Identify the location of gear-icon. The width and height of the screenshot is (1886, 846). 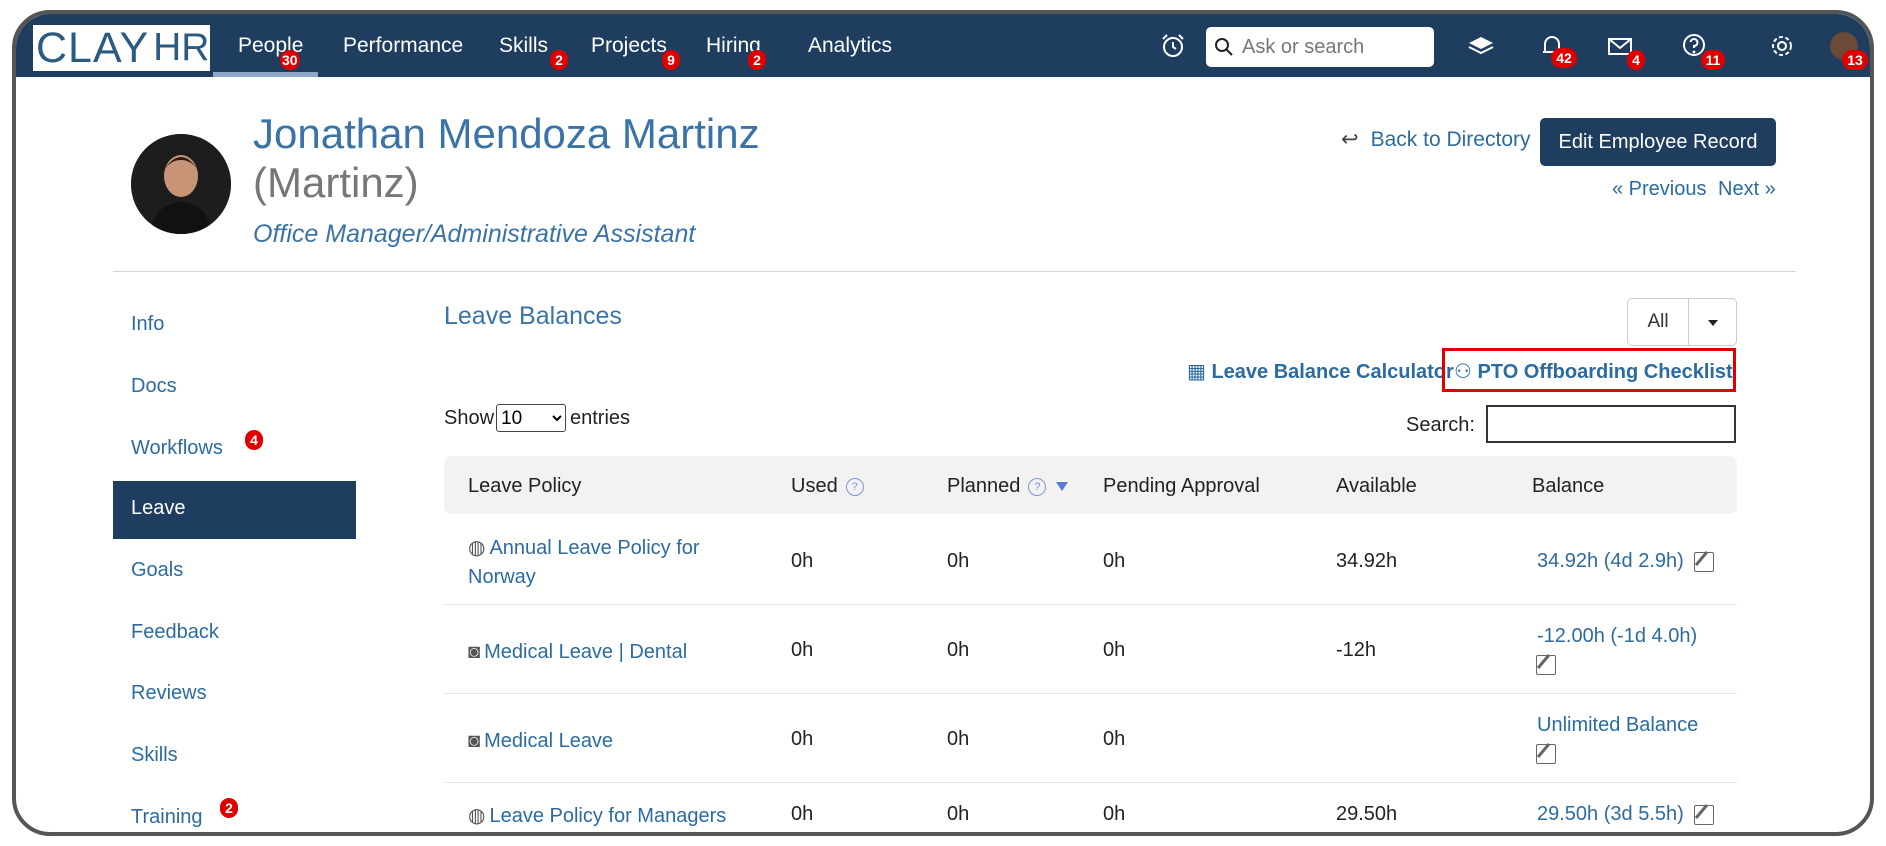
(1782, 46).